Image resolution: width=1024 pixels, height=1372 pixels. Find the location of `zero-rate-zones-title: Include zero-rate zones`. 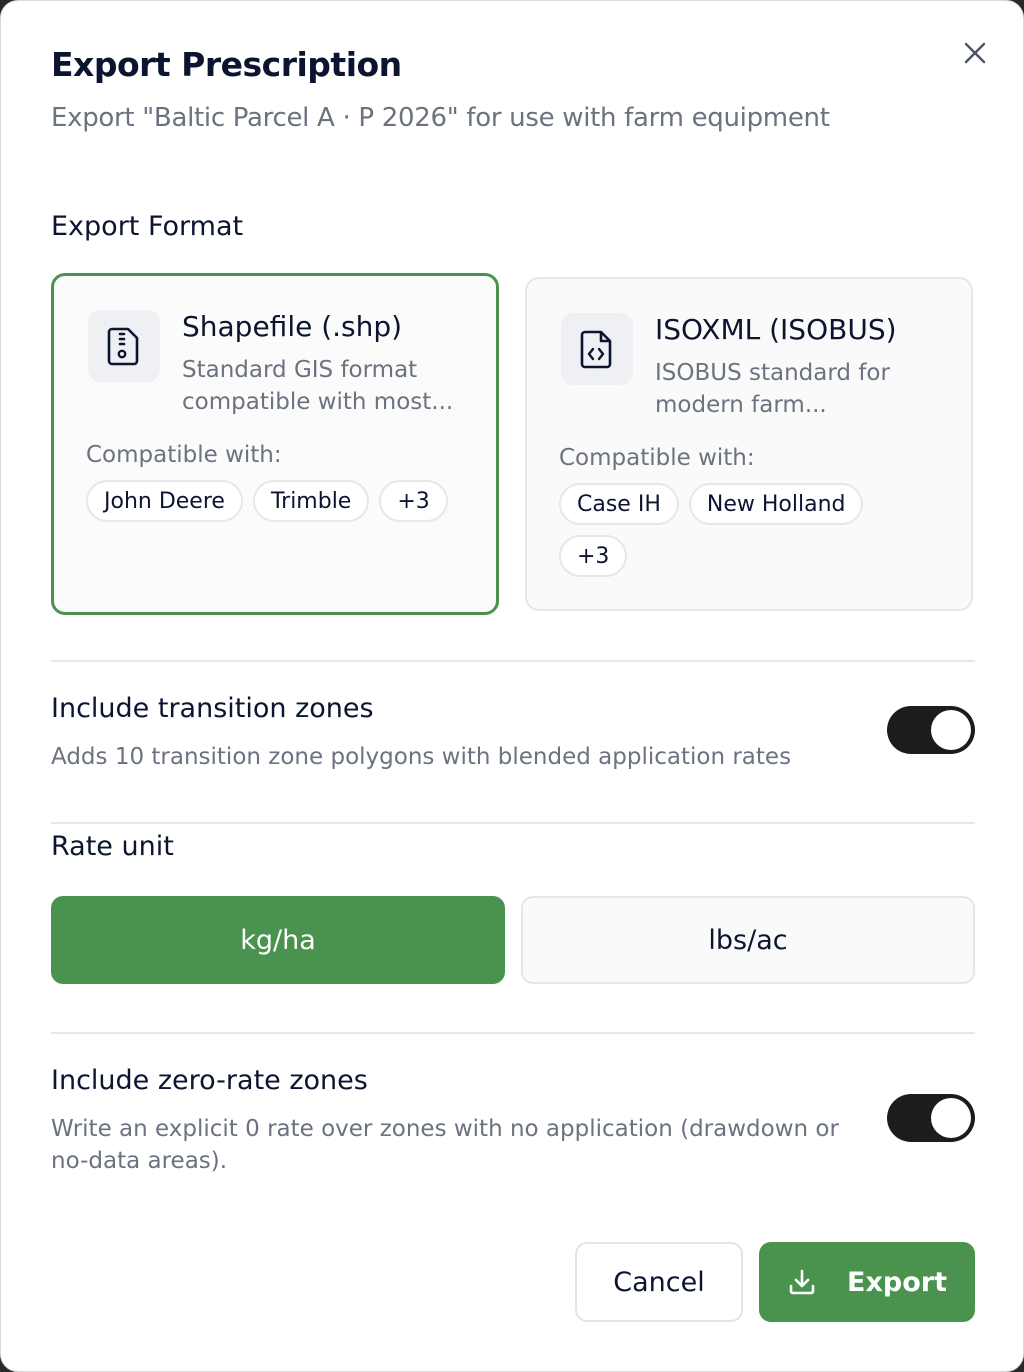

zero-rate-zones-title: Include zero-rate zones is located at coordinates (209, 1080).